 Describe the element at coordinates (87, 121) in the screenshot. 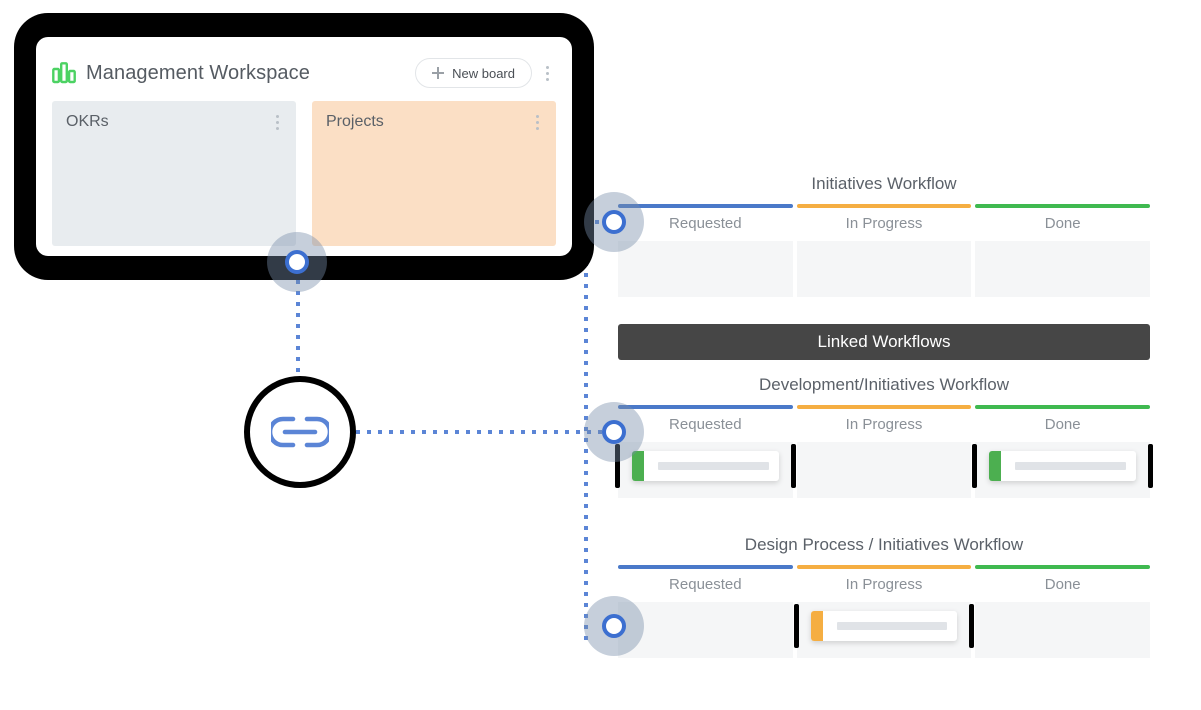

I see `board-name: OKRs` at that location.